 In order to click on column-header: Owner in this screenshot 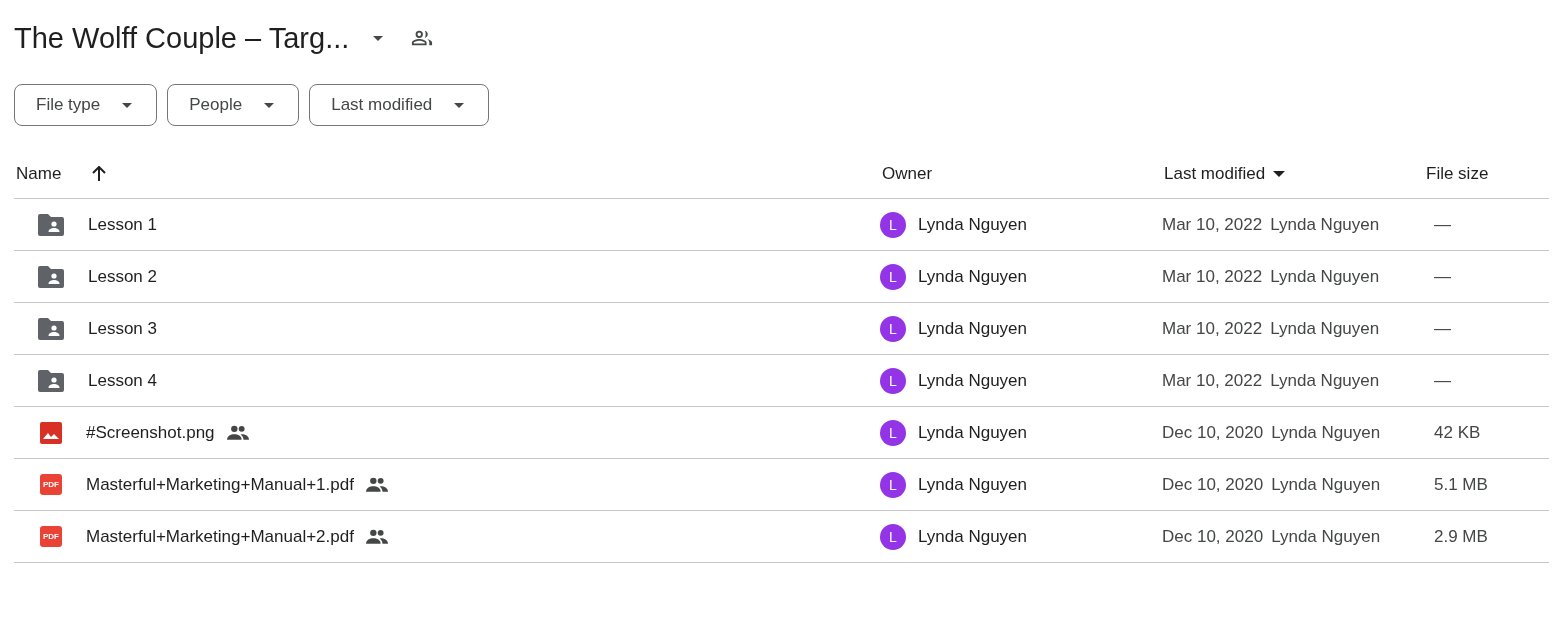, I will do `click(907, 174)`.